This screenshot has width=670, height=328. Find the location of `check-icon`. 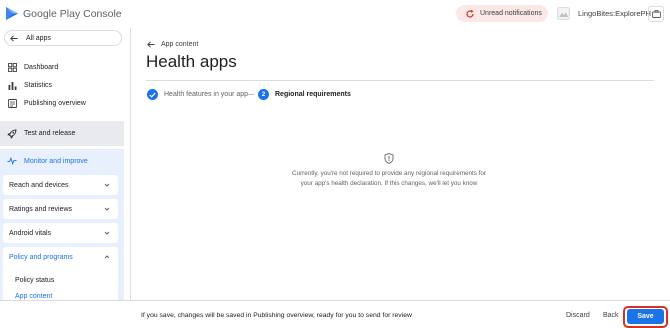

check-icon is located at coordinates (152, 94).